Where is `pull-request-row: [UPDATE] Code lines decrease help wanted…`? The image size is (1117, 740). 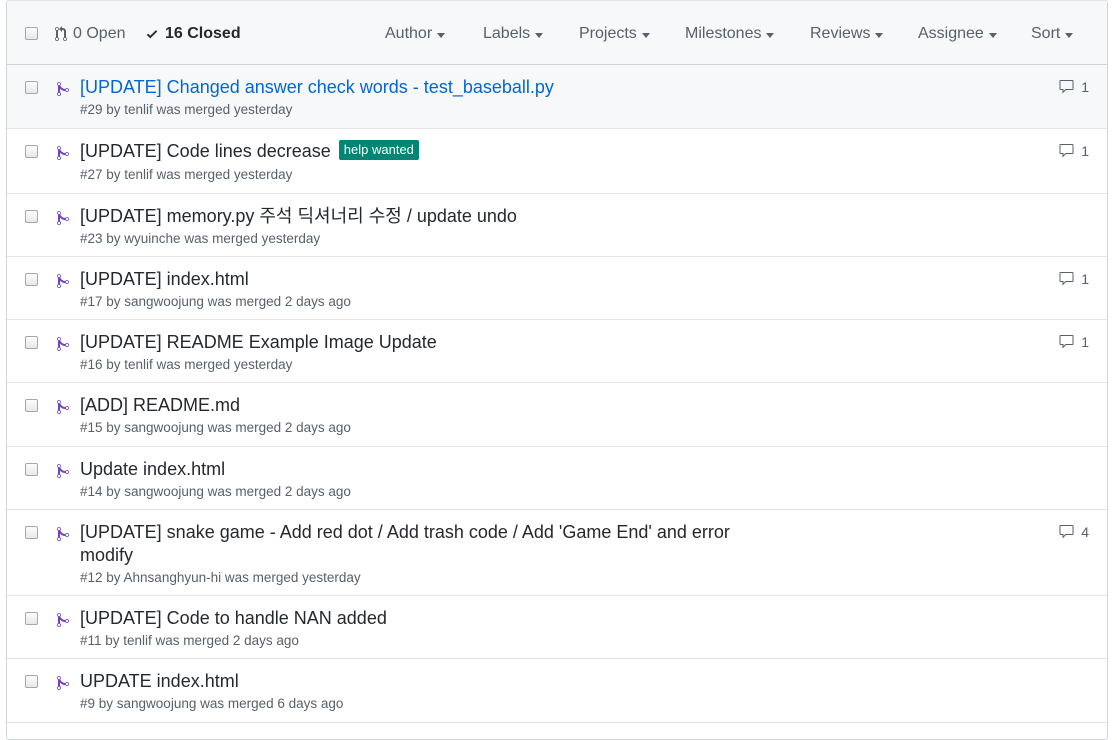
pull-request-row: [UPDATE] Code lines decrease help wanted… is located at coordinates (557, 161).